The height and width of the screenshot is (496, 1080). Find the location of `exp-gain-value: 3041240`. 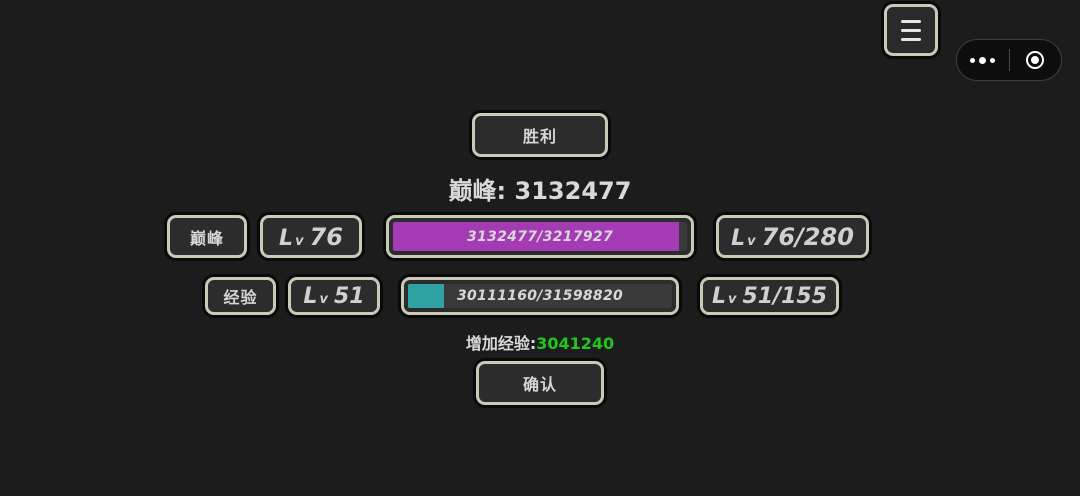

exp-gain-value: 3041240 is located at coordinates (575, 343).